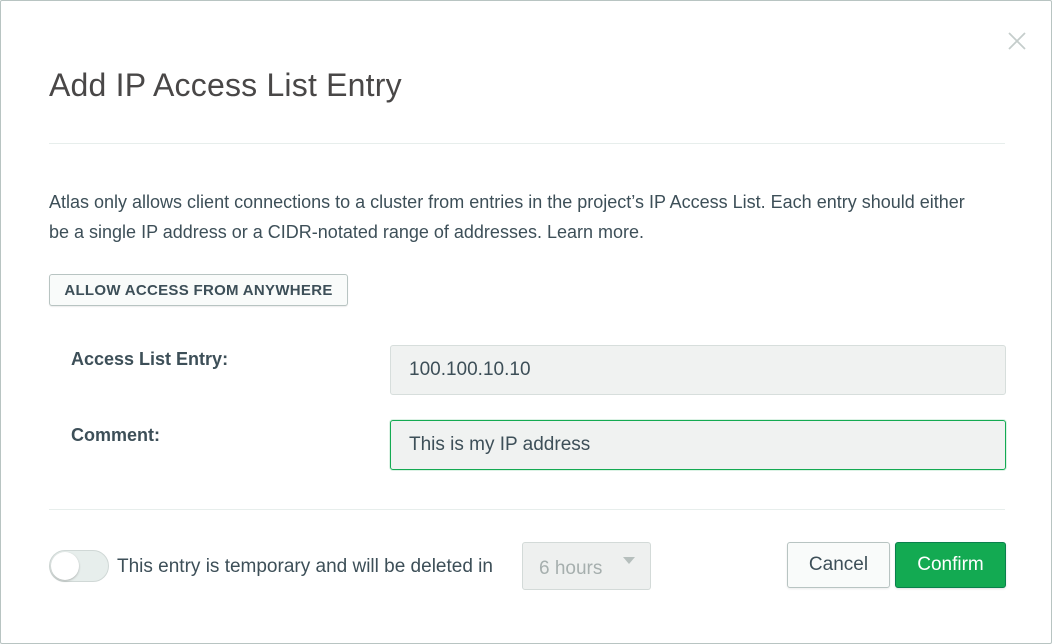 Image resolution: width=1052 pixels, height=644 pixels. Describe the element at coordinates (527, 509) in the screenshot. I see `footer-divider` at that location.